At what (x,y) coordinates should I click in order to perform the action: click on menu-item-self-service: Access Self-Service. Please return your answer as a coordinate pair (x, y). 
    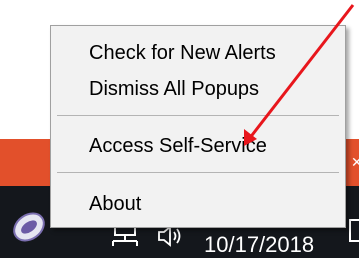
    Looking at the image, I should click on (198, 146).